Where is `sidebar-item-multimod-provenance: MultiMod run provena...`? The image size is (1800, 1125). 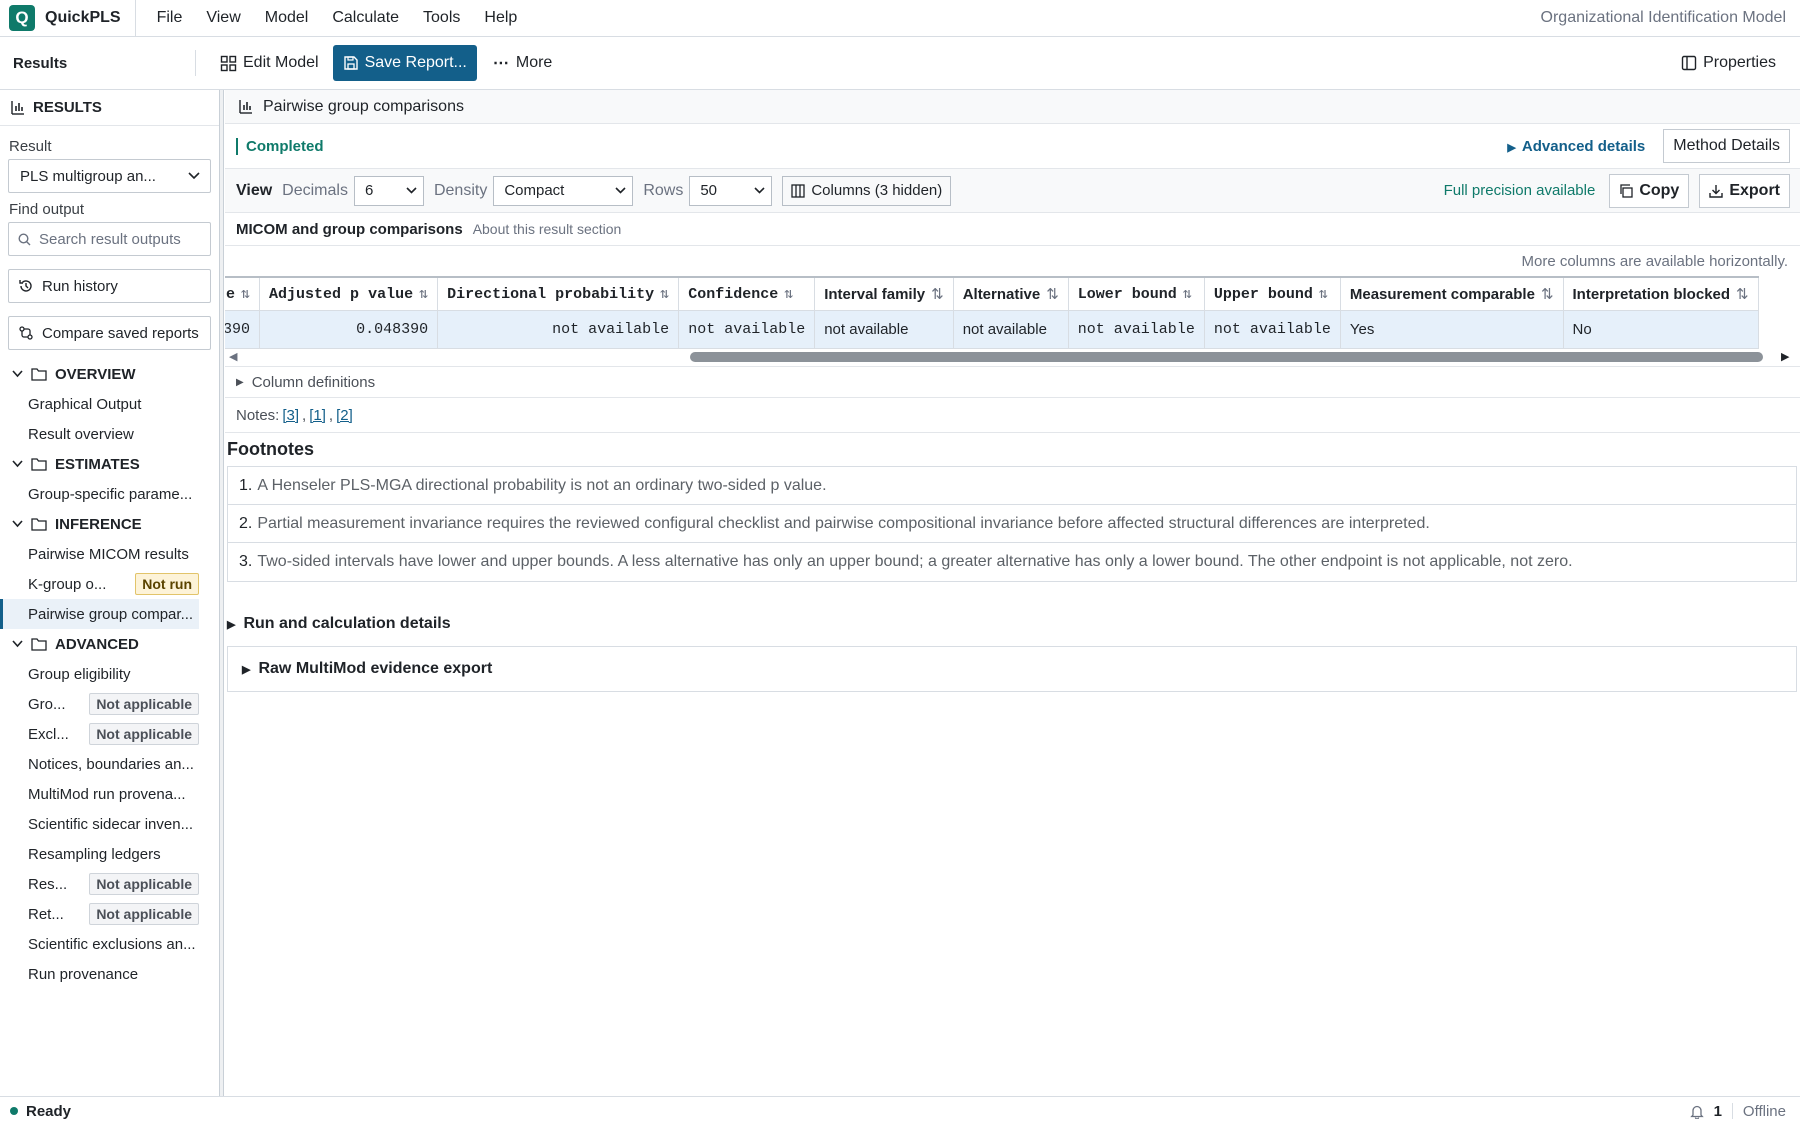 sidebar-item-multimod-provenance: MultiMod run provena... is located at coordinates (99, 794).